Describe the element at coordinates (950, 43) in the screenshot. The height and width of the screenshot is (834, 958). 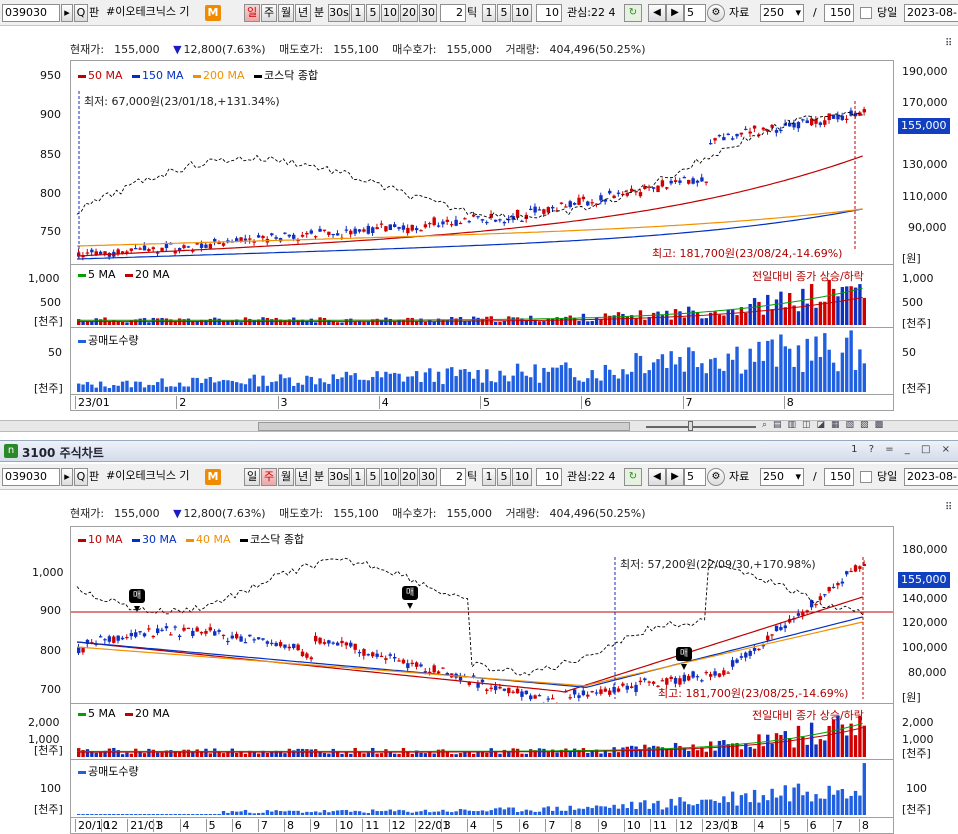
I see `top-panel-menu-icon: ⠿` at that location.